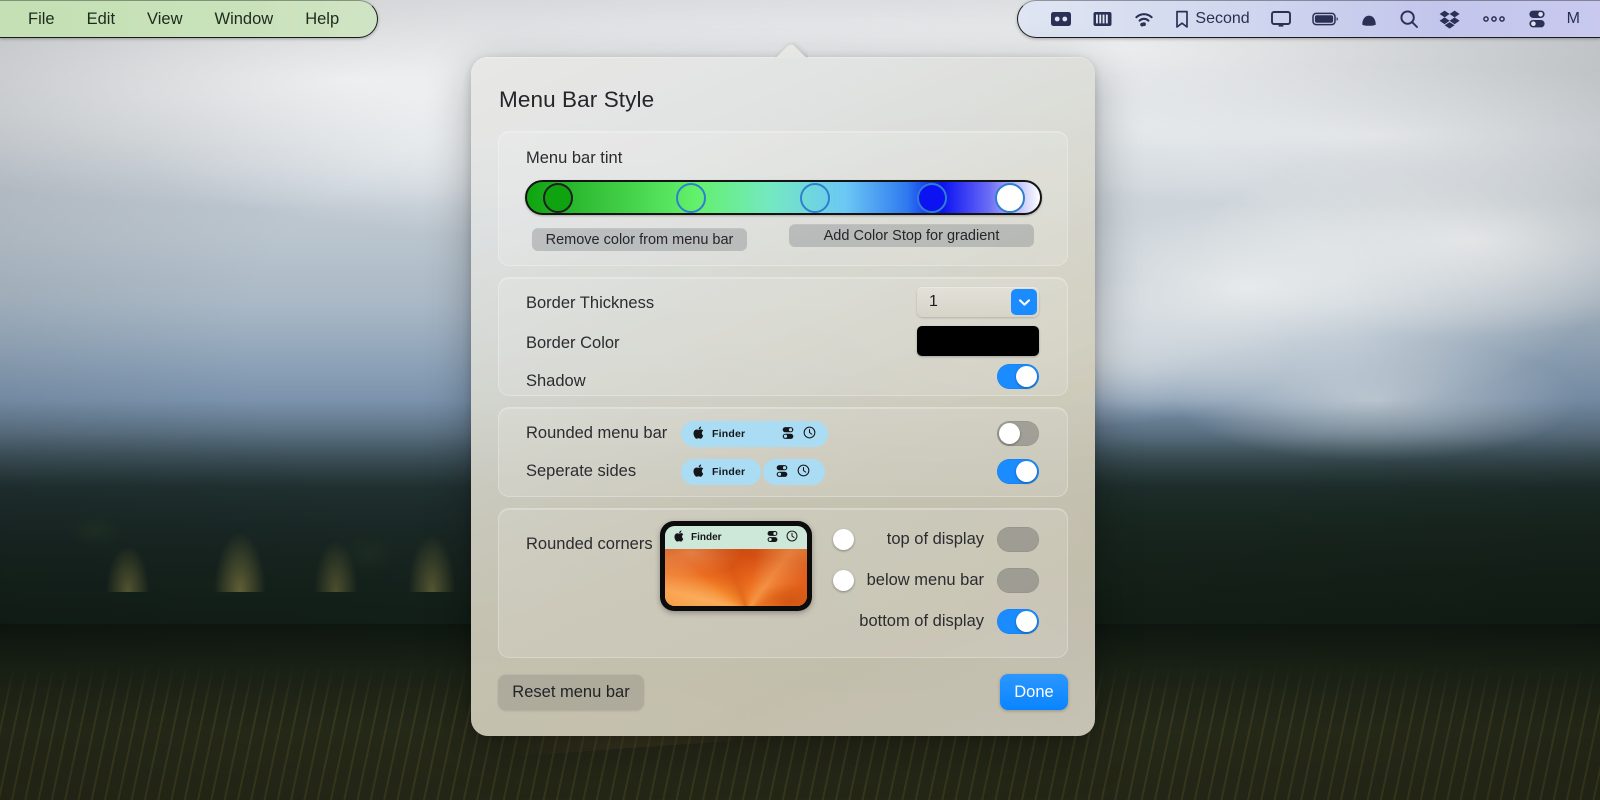 The image size is (1600, 800). Describe the element at coordinates (1144, 19) in the screenshot. I see `wifi-icon` at that location.